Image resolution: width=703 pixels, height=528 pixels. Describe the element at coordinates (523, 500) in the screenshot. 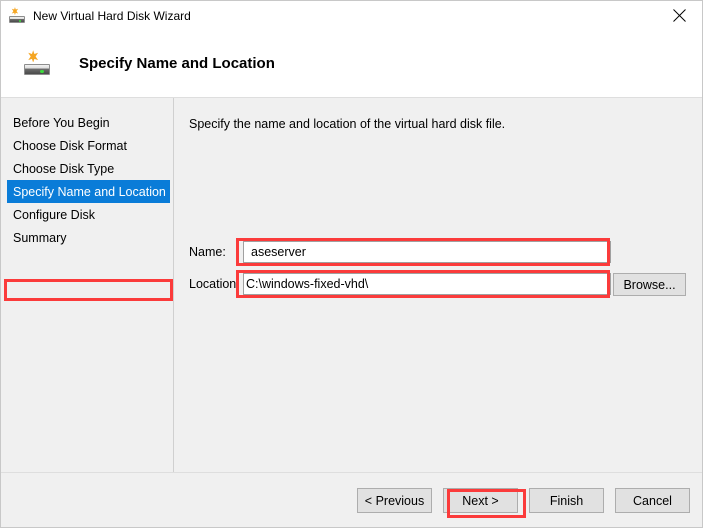

I see `footer-button-group: < Previous Next > Finish Cancel` at that location.